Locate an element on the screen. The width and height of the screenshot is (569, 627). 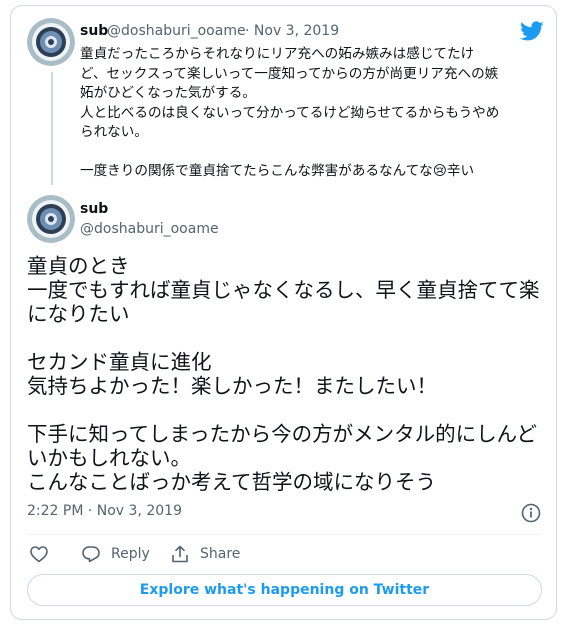
share-button: Share is located at coordinates (205, 554).